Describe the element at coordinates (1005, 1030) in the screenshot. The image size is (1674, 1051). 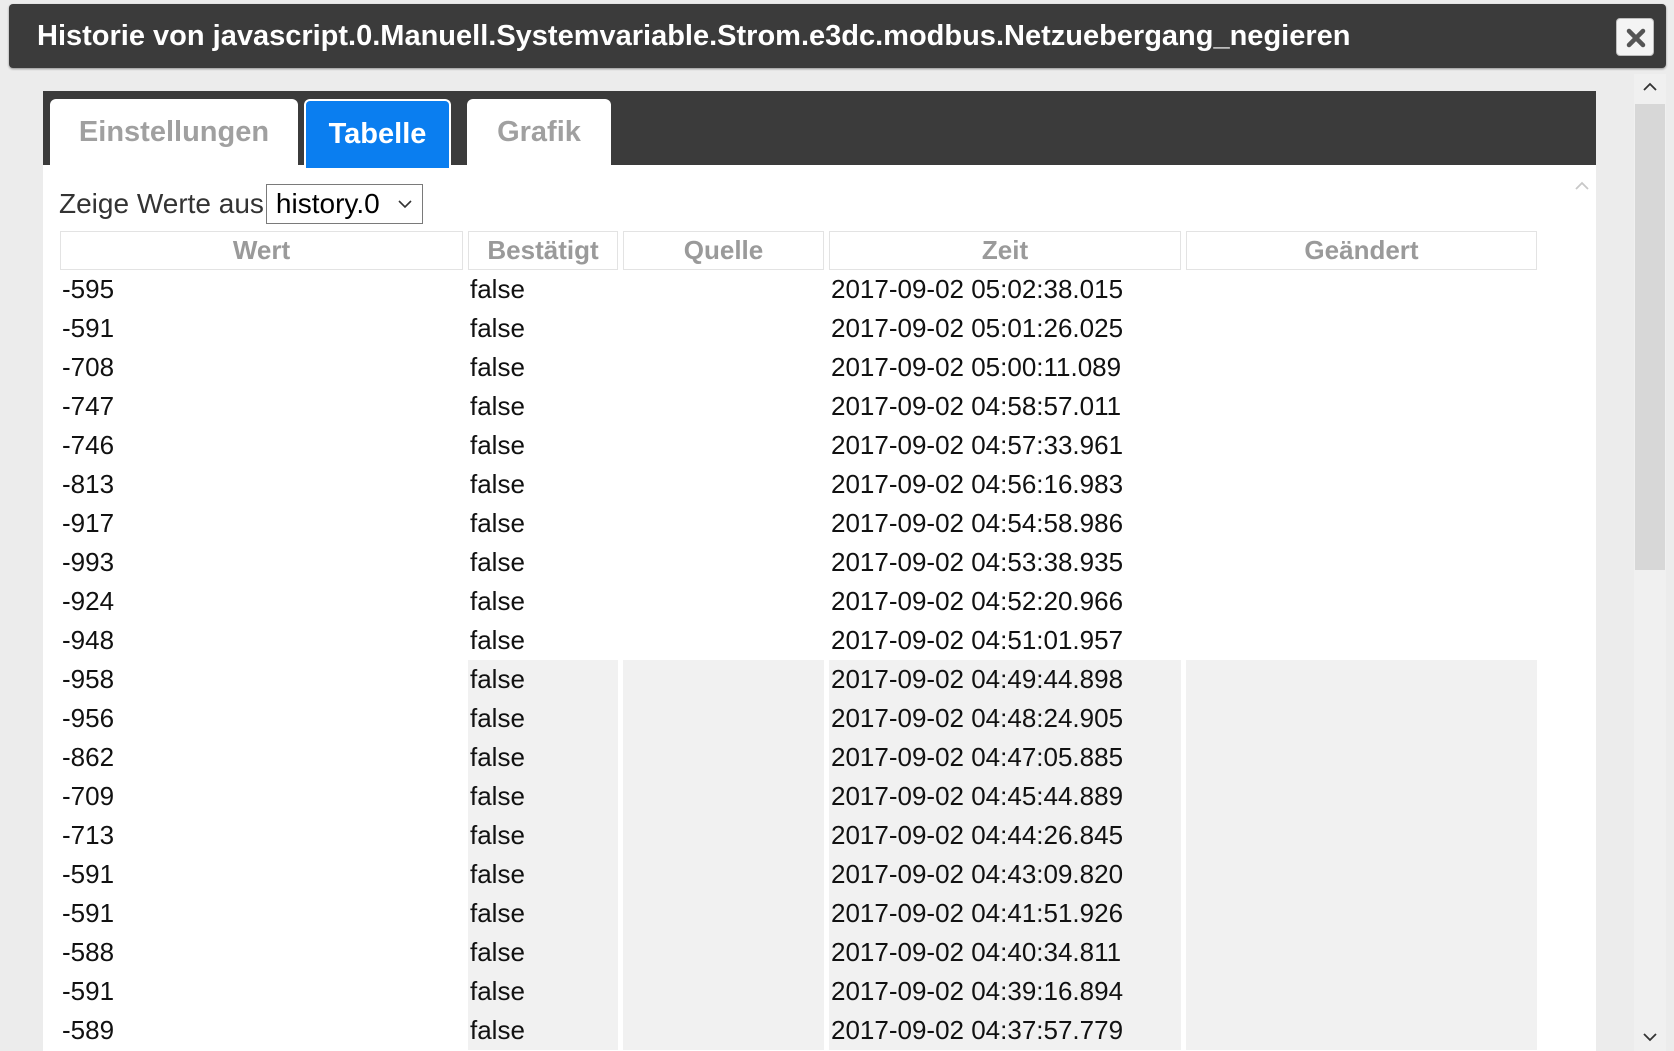
I see `cell-zeit: 2017-09-02 04:37:57.779` at that location.